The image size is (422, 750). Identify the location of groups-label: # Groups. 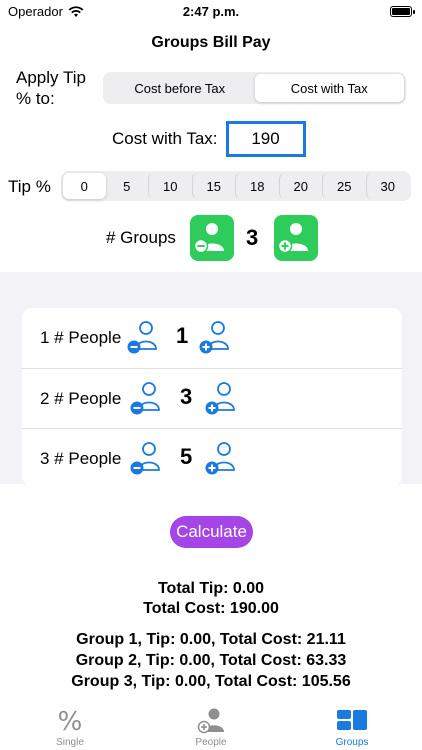
(141, 237).